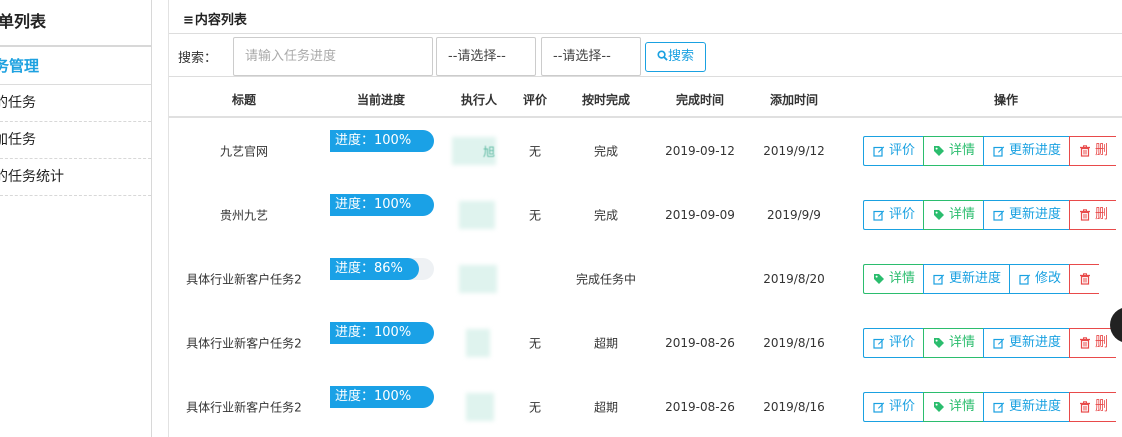  I want to click on column-header: 当前进度, so click(381, 100).